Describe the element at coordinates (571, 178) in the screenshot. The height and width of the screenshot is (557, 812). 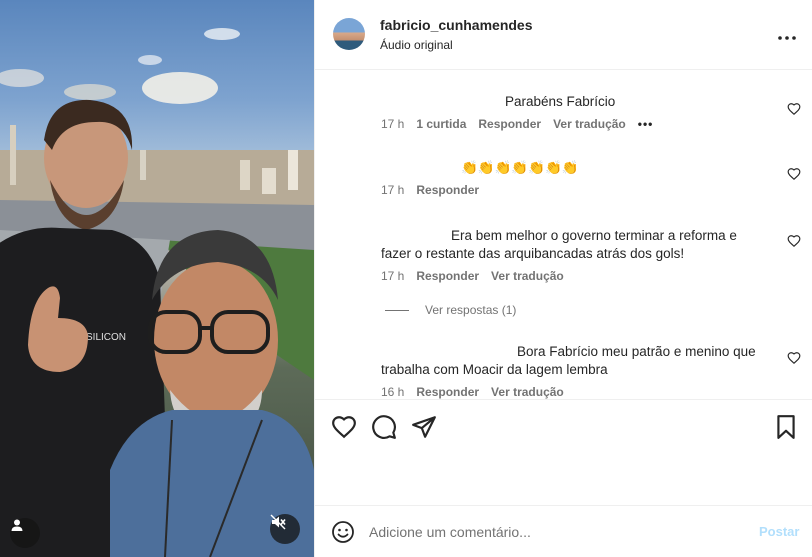
I see `comment-item: 👏👏👏👏👏👏👏 17 h Responder` at that location.